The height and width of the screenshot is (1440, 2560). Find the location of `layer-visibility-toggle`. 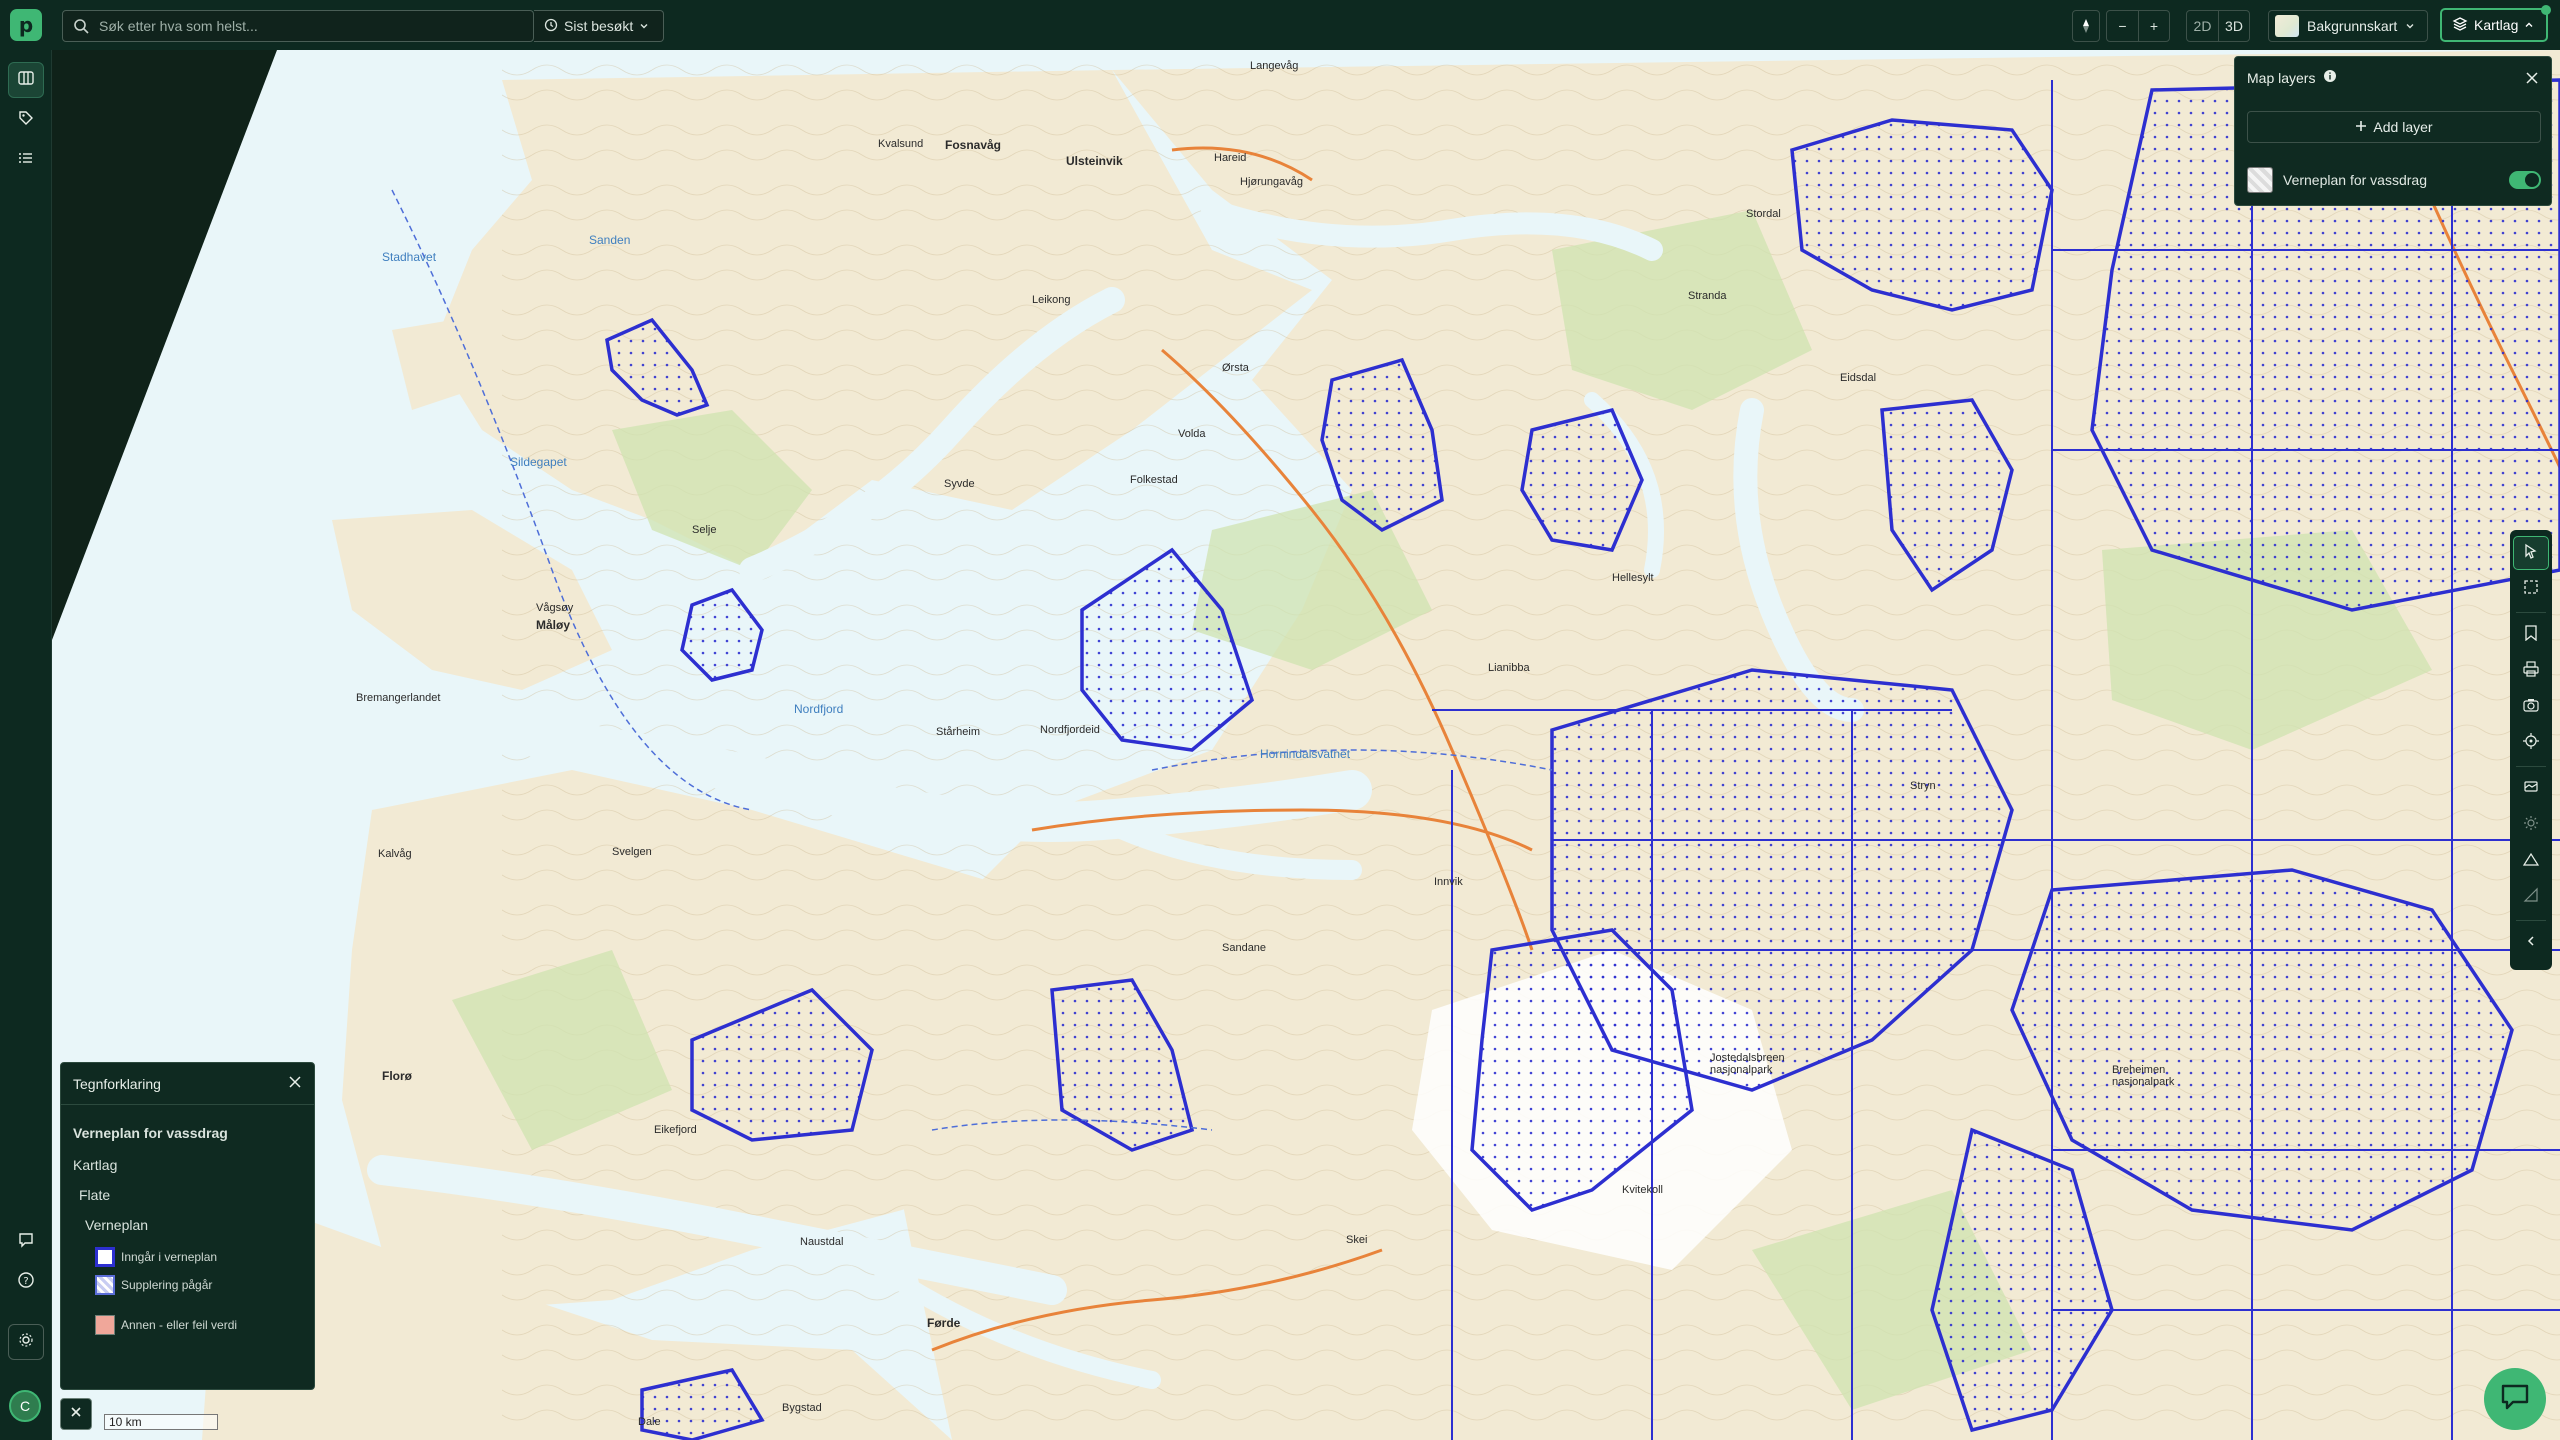

layer-visibility-toggle is located at coordinates (2525, 180).